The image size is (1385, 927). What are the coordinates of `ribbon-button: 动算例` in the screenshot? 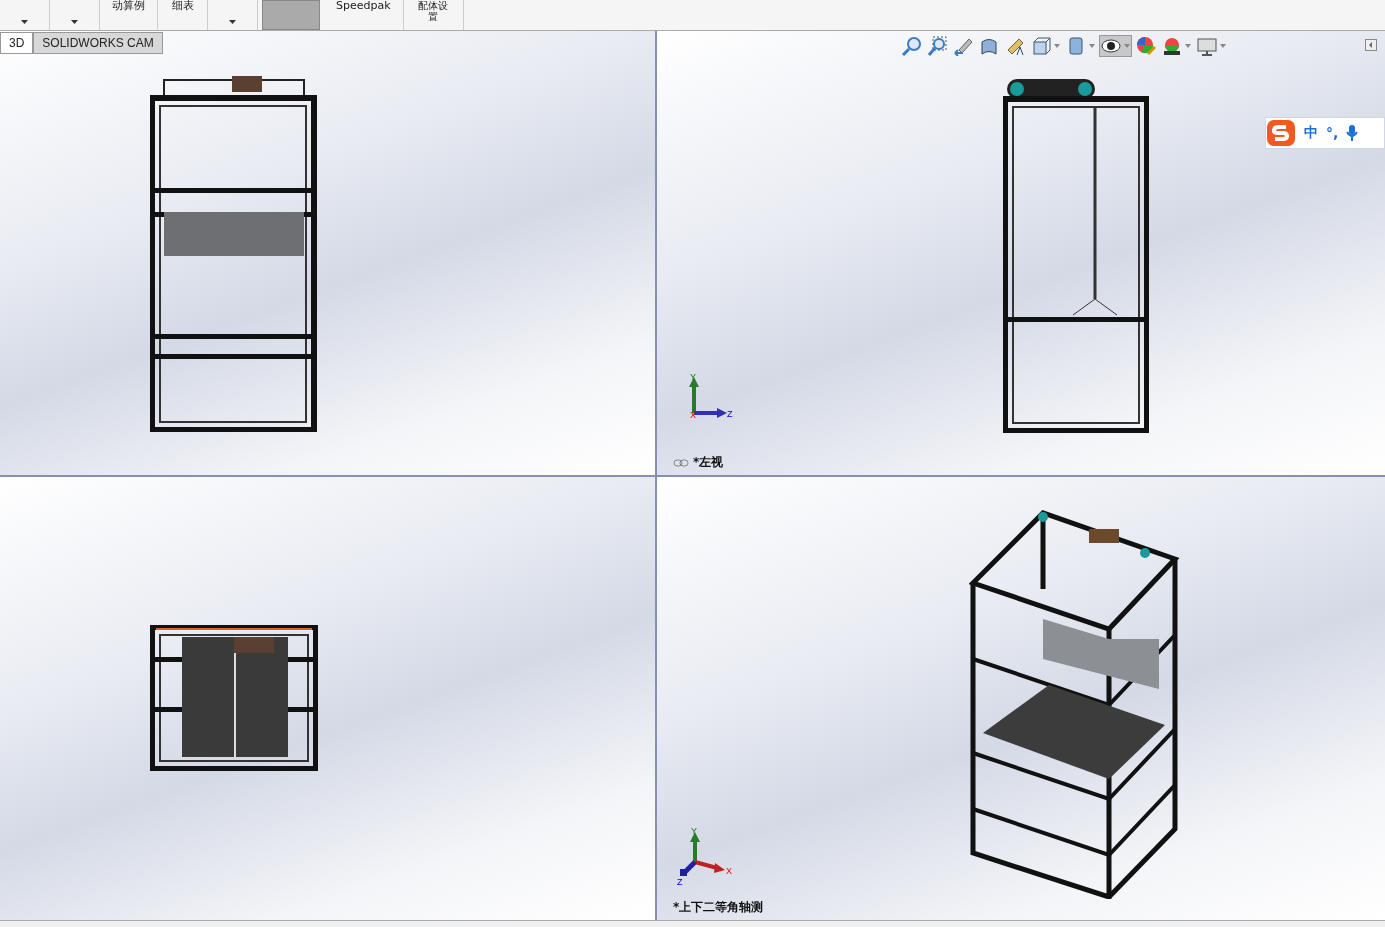 It's located at (129, 15).